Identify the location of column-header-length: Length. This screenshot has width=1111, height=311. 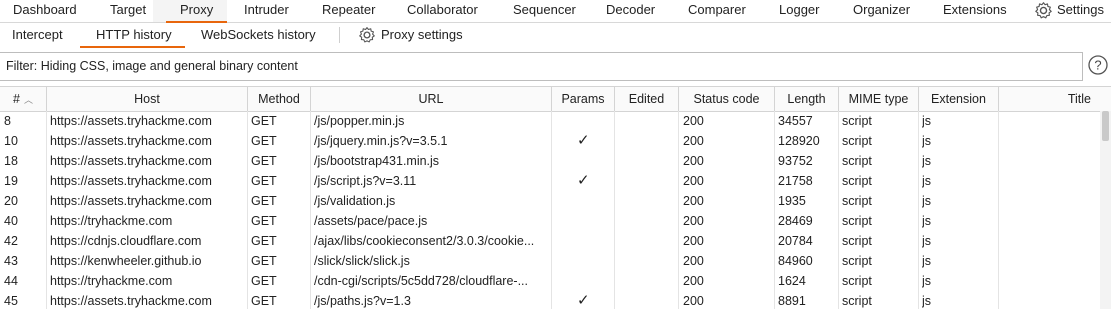
(807, 99).